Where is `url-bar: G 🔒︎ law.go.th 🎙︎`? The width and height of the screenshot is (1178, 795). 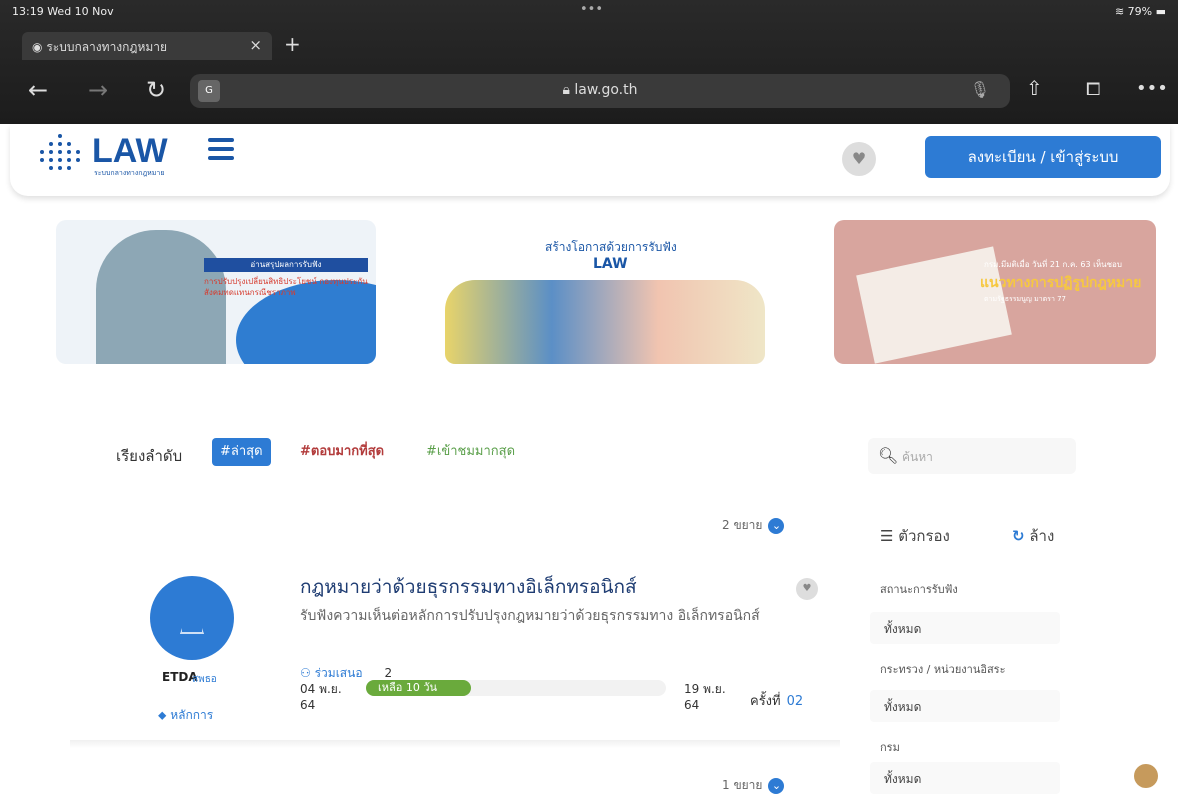 url-bar: G 🔒︎ law.go.th 🎙︎ is located at coordinates (600, 91).